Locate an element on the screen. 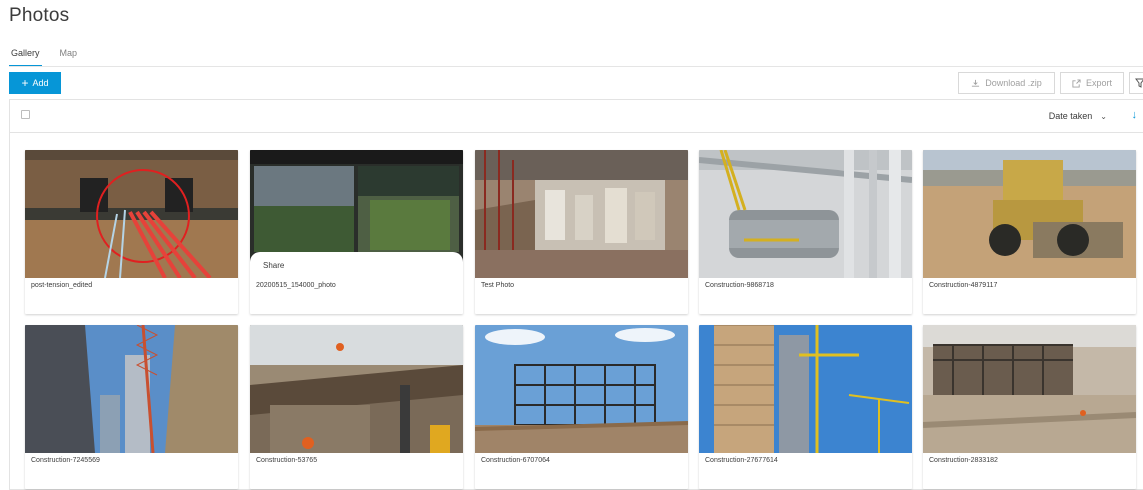 This screenshot has width=1143, height=490. download-zip-button: Download .zip is located at coordinates (1006, 83).